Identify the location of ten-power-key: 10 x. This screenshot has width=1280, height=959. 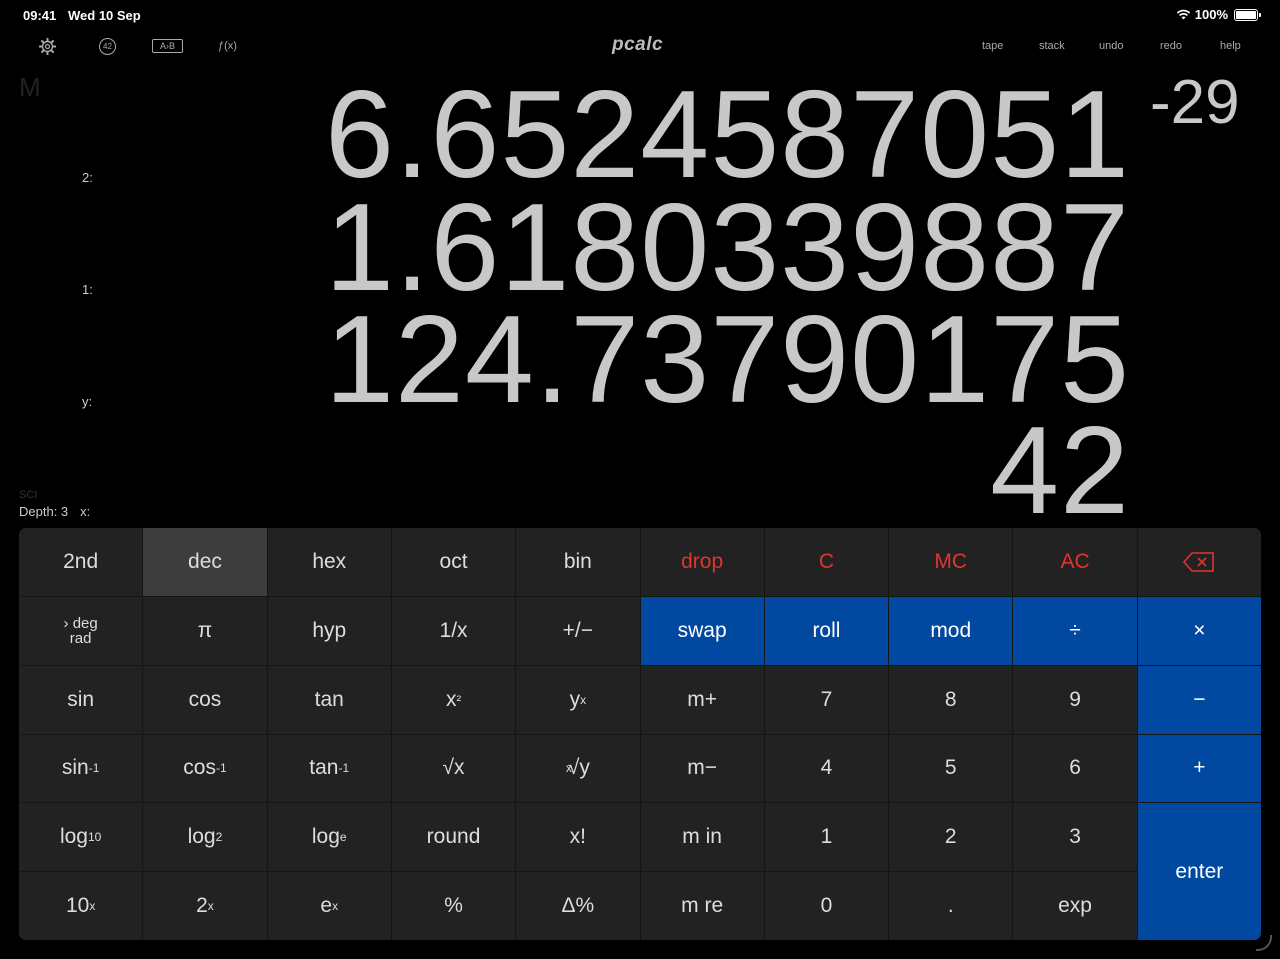
(81, 906).